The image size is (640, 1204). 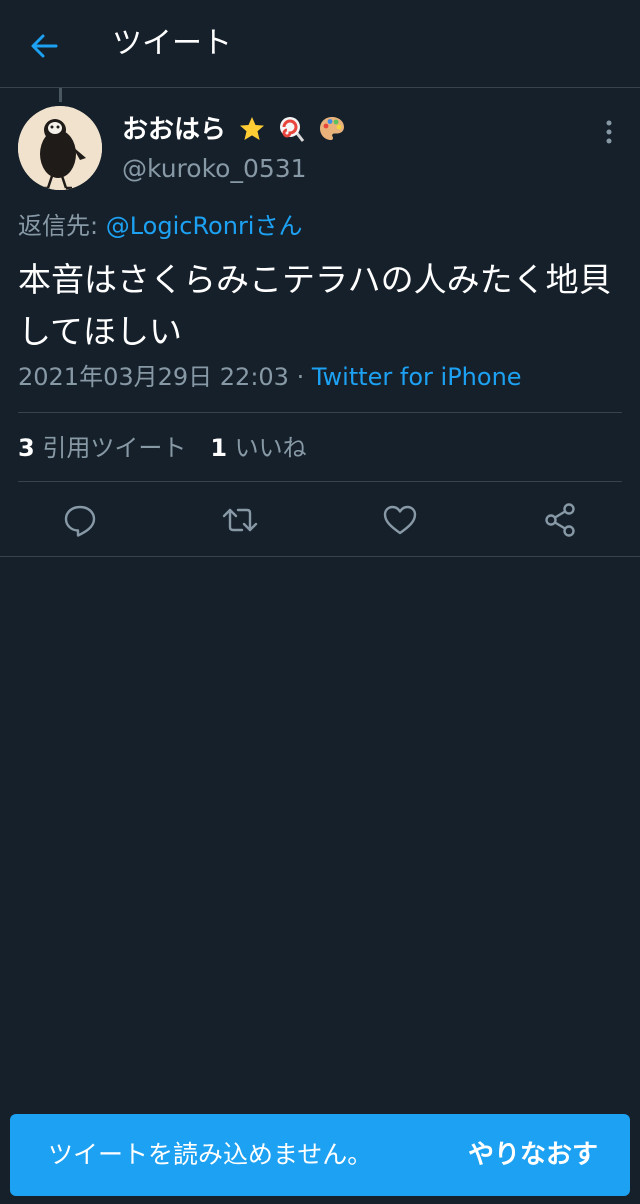 What do you see at coordinates (417, 377) in the screenshot?
I see `tweet-source-link: Twitter for iPhone` at bounding box center [417, 377].